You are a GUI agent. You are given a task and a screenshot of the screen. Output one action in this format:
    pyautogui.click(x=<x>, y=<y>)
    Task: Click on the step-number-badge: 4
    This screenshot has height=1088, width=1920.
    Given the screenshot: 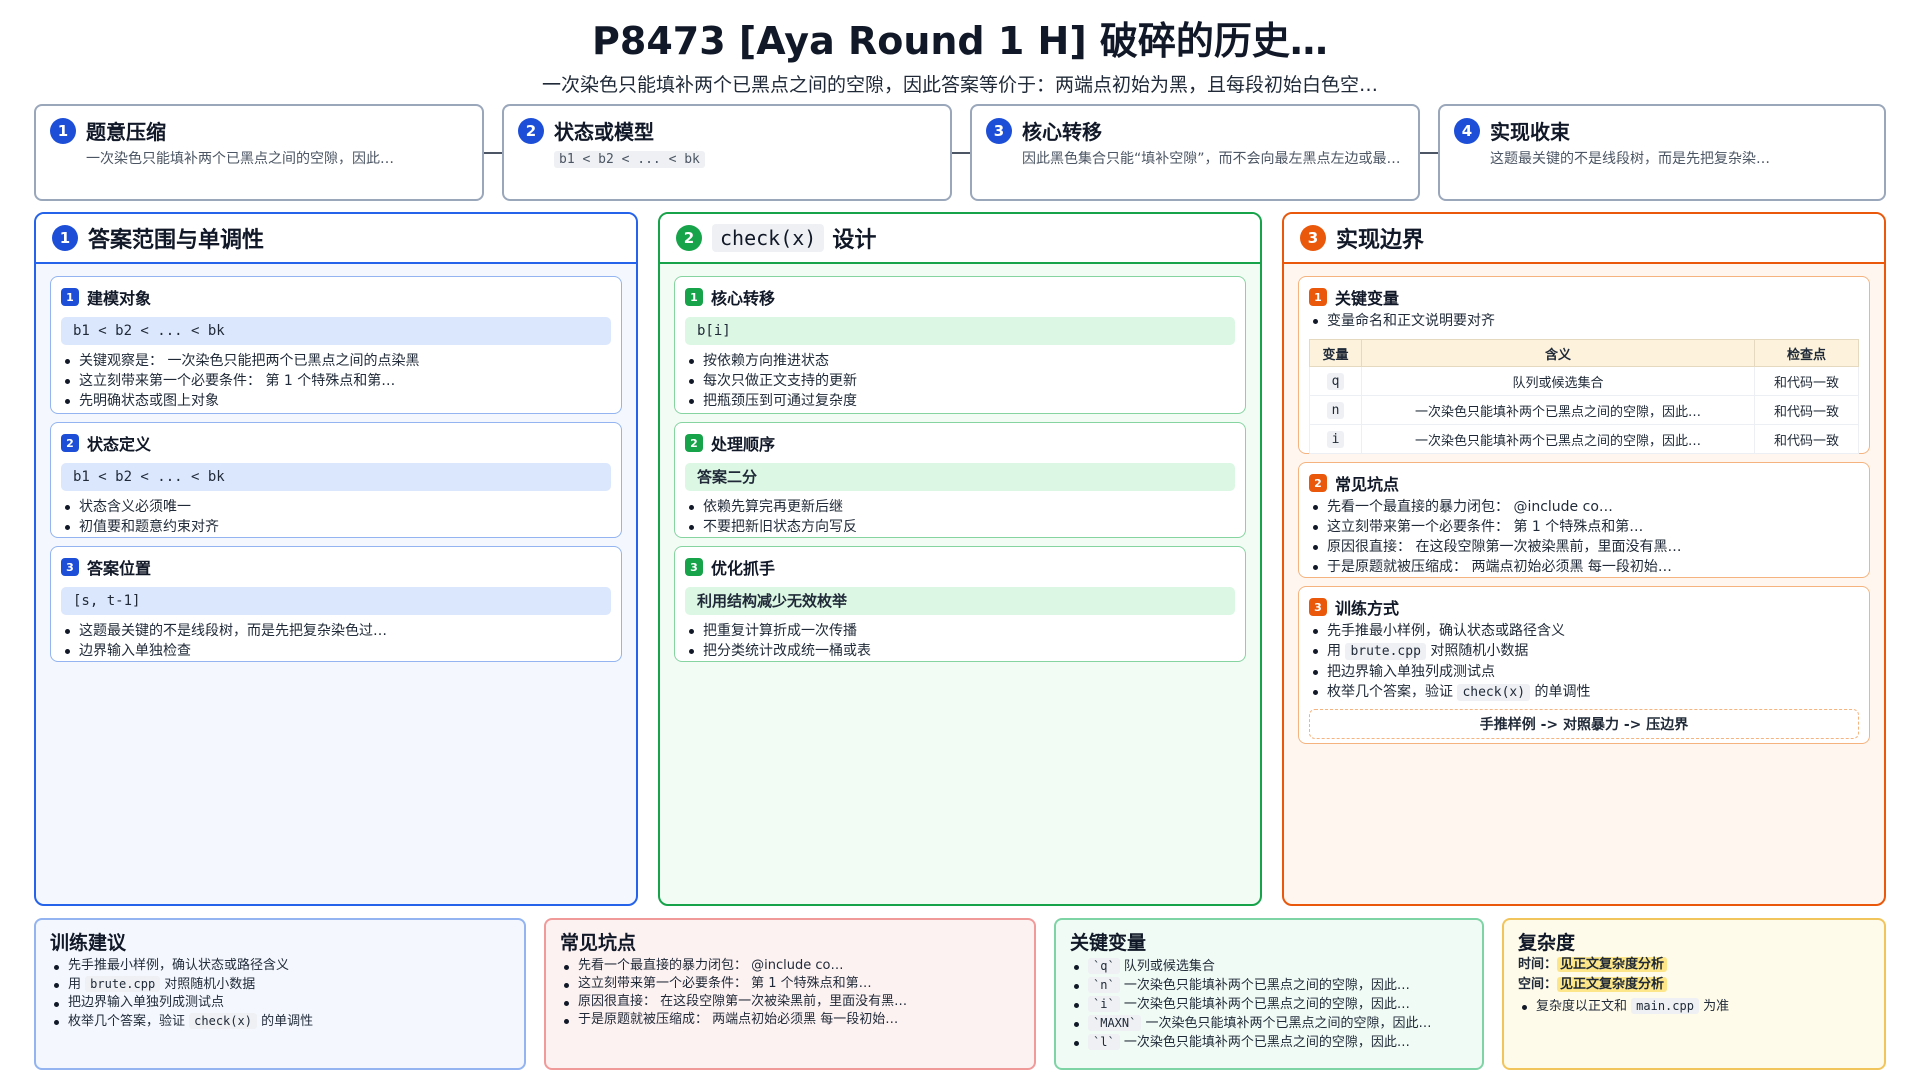 What is the action you would take?
    pyautogui.click(x=1467, y=130)
    